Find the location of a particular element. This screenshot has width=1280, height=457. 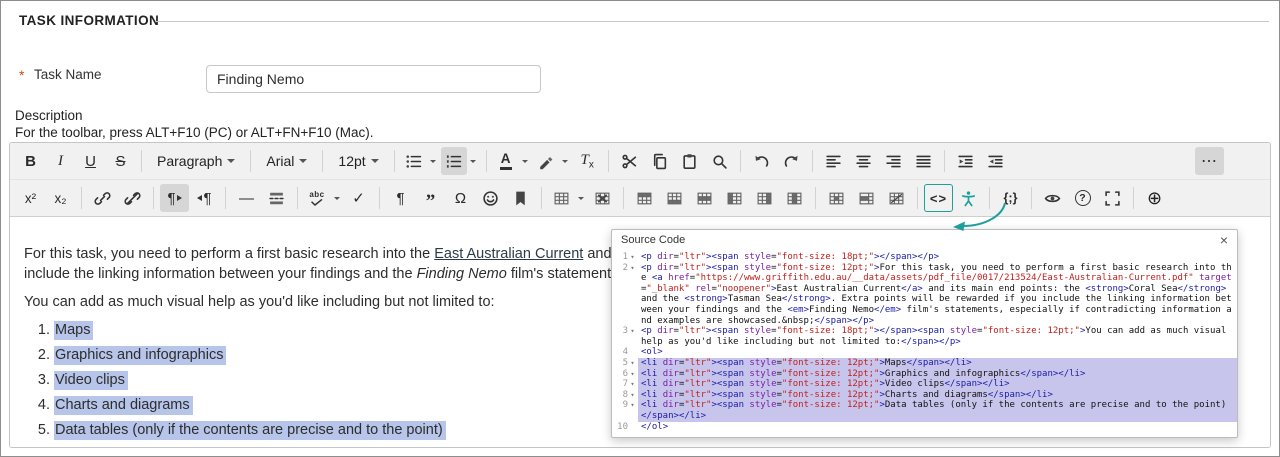

paste-icon is located at coordinates (689, 161).